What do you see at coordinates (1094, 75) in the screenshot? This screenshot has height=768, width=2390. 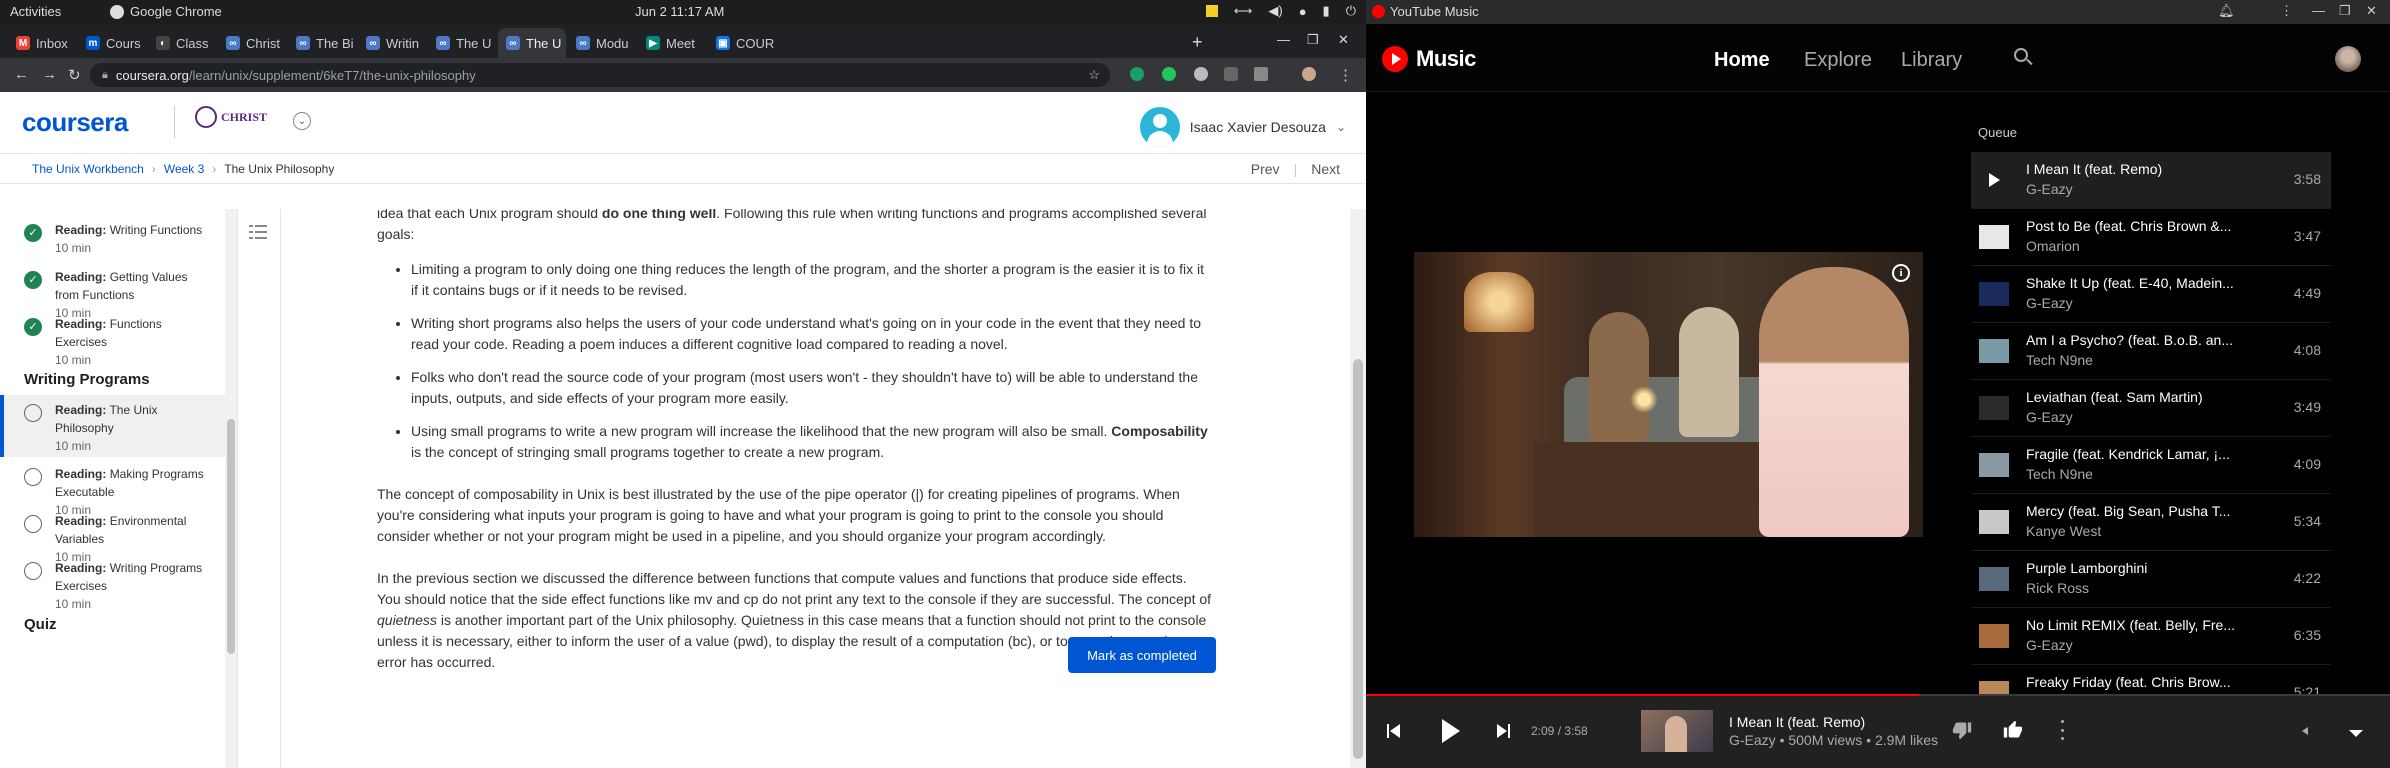 I see `bookmark-star-icon: ☆` at bounding box center [1094, 75].